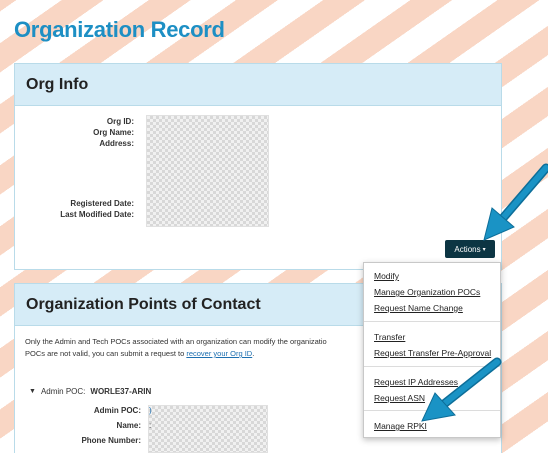  I want to click on menu-item-modify: Modify, so click(386, 276).